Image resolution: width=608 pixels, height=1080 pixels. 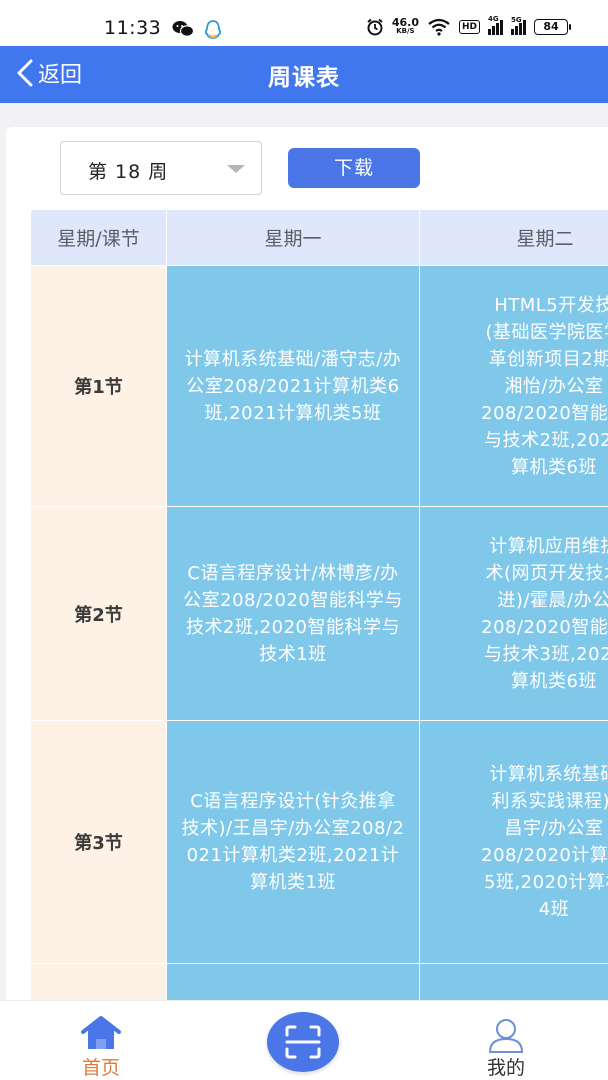 What do you see at coordinates (101, 1032) in the screenshot?
I see `home-icon` at bounding box center [101, 1032].